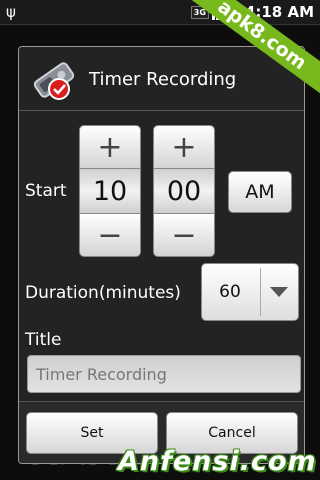 This screenshot has width=320, height=480. Describe the element at coordinates (11, 12) in the screenshot. I see `usb-icon: ψ` at that location.